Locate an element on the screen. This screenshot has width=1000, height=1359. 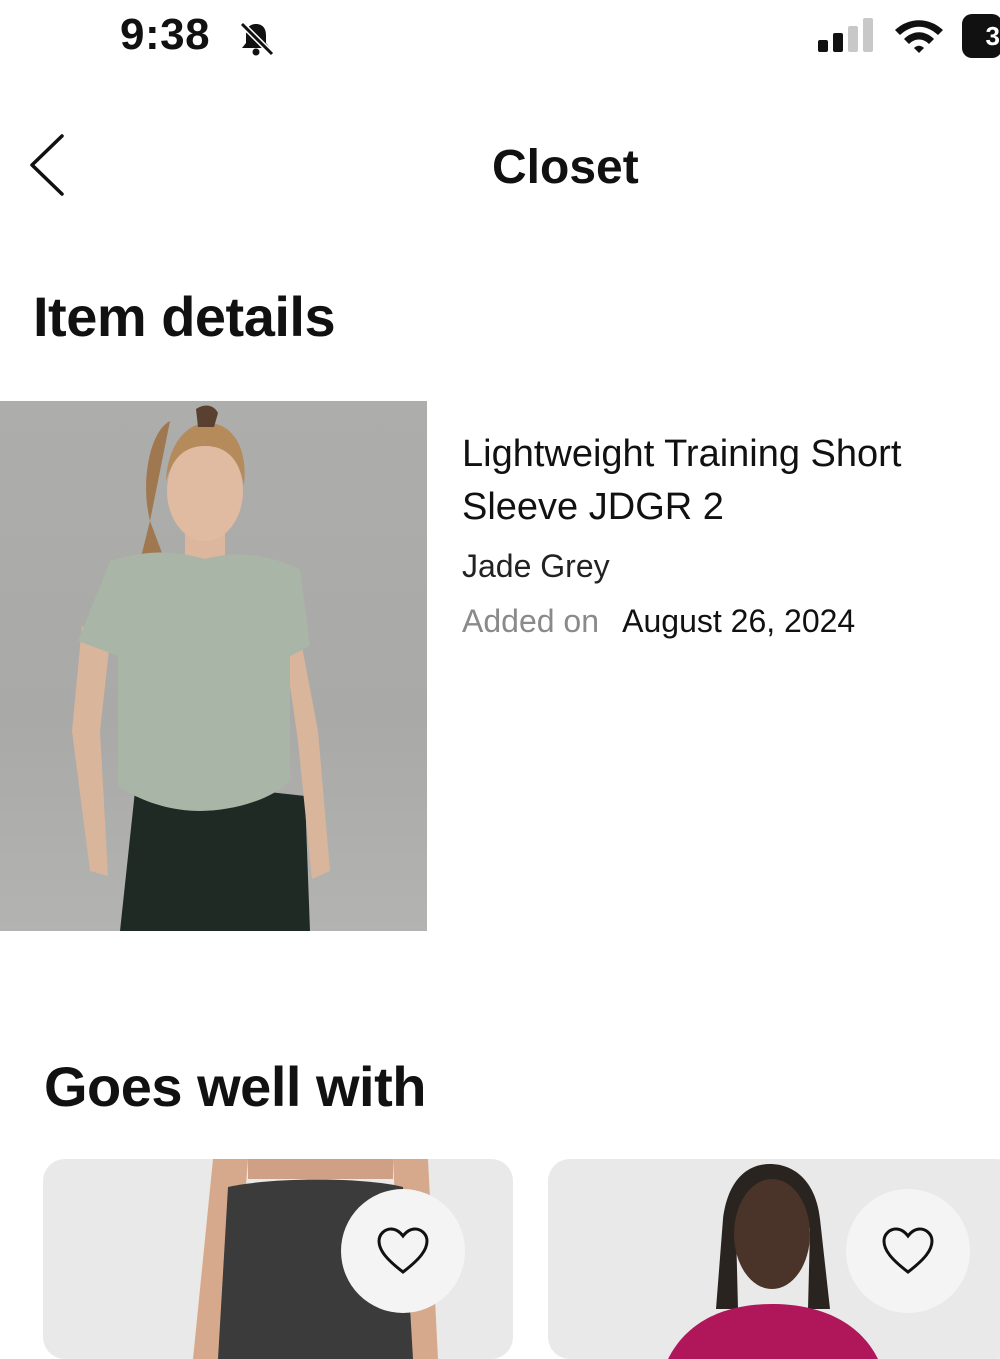
added-date-row: Added on August 26, 2024 is located at coordinates (722, 621).